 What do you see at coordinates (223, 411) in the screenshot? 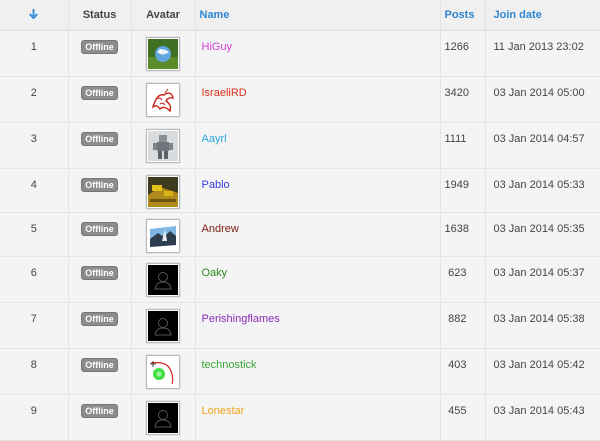
I see `username-link: Lonestar` at bounding box center [223, 411].